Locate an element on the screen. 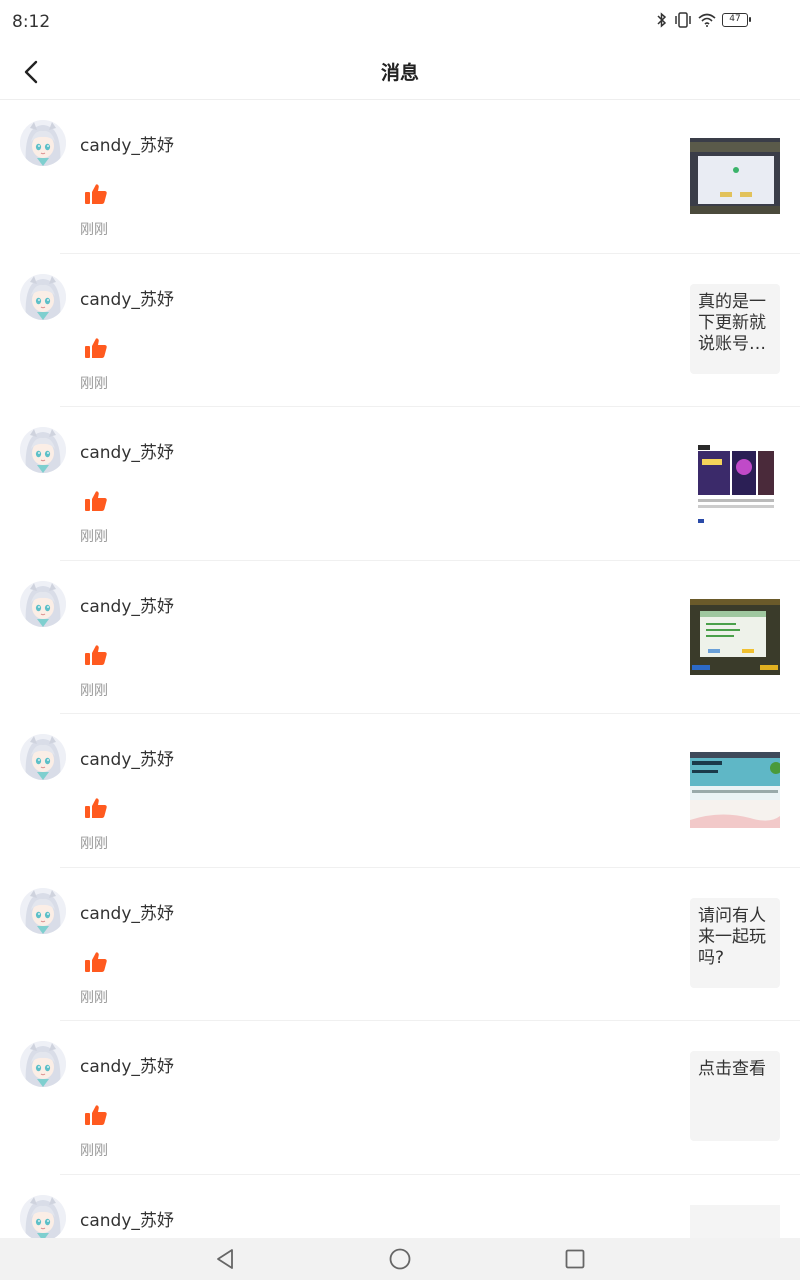  post-preview-text: 真的是一下更新就说账号被封了 is located at coordinates (735, 328).